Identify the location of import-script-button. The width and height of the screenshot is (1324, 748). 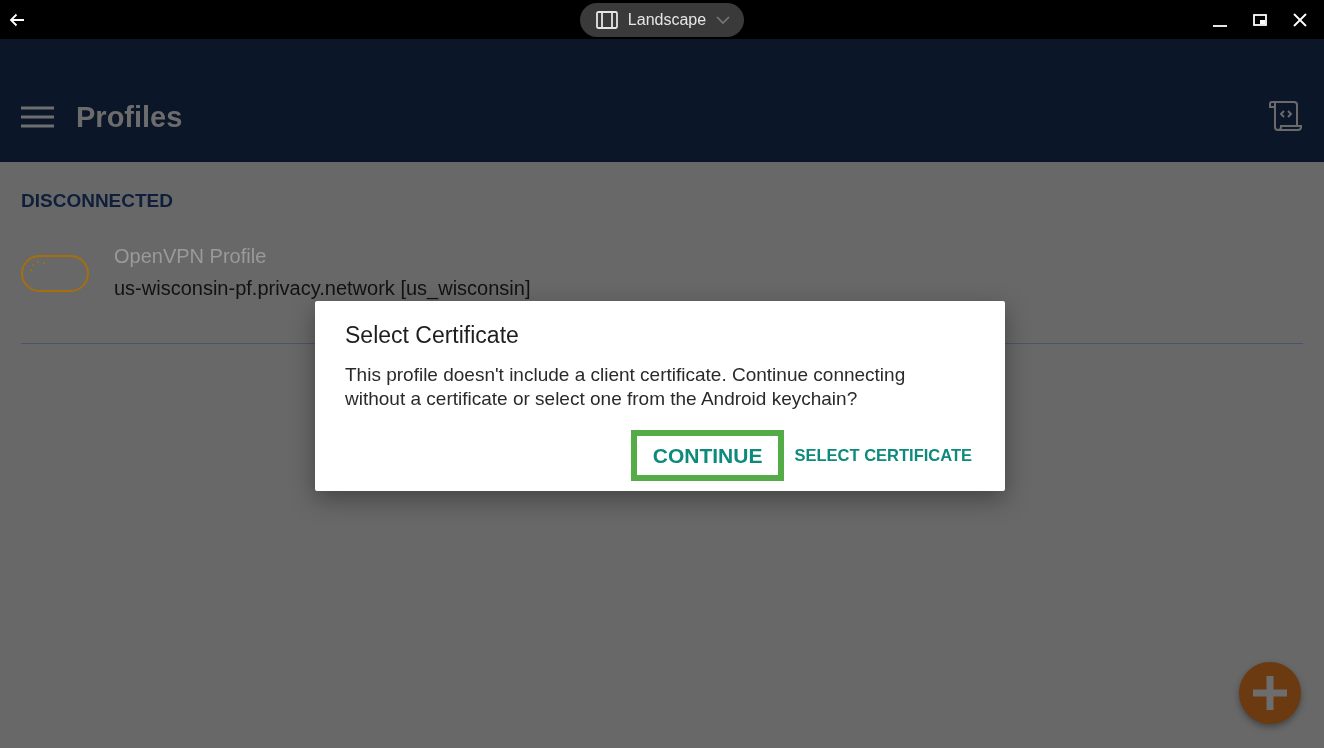
(1285, 116).